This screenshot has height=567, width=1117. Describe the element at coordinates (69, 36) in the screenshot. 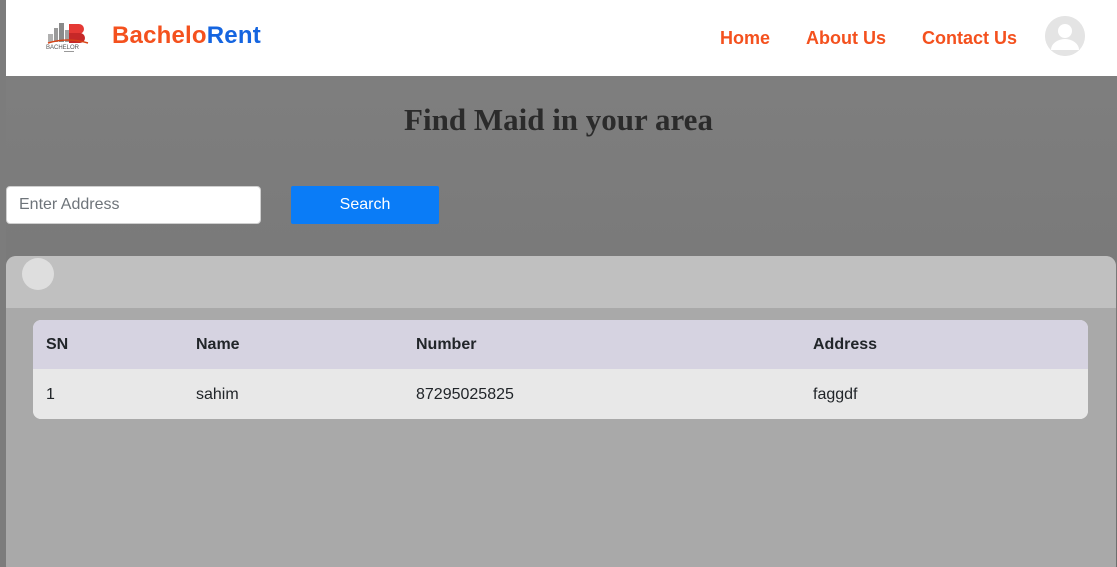

I see `building-logo-icon: BACHELOR` at that location.